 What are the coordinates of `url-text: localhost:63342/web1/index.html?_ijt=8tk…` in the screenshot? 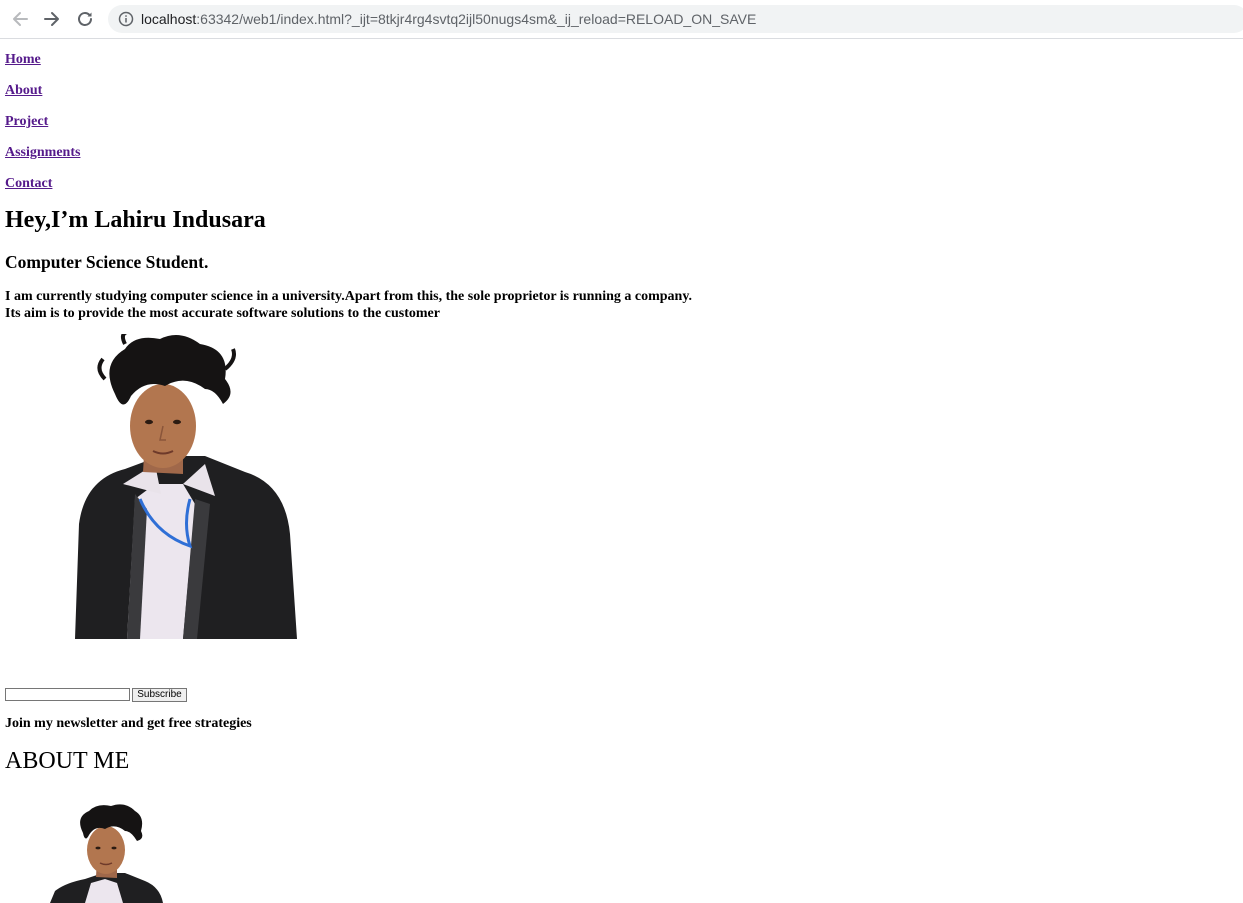 It's located at (448, 19).